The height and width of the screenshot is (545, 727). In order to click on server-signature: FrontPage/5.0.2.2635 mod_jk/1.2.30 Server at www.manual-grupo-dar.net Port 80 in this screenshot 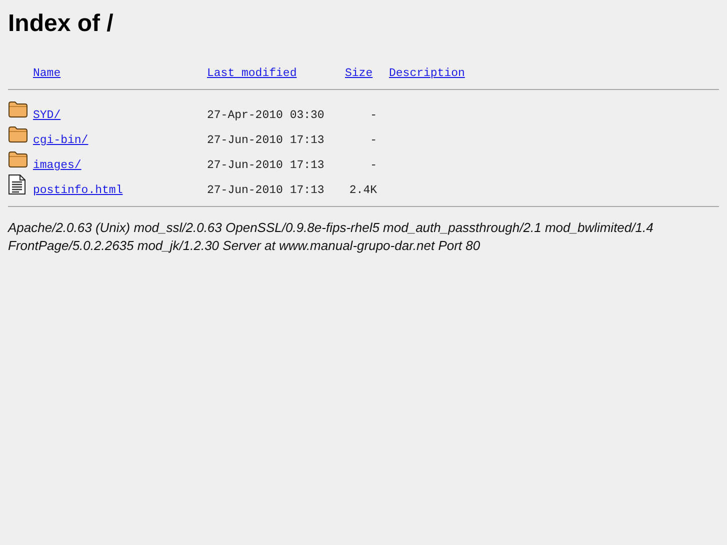, I will do `click(245, 246)`.